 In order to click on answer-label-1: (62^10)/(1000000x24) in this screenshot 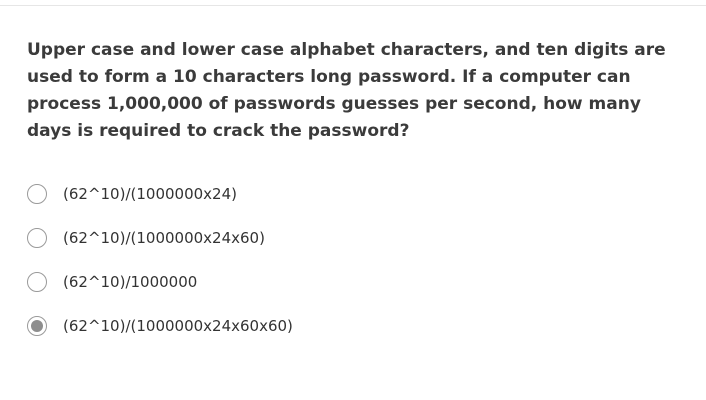, I will do `click(150, 194)`.